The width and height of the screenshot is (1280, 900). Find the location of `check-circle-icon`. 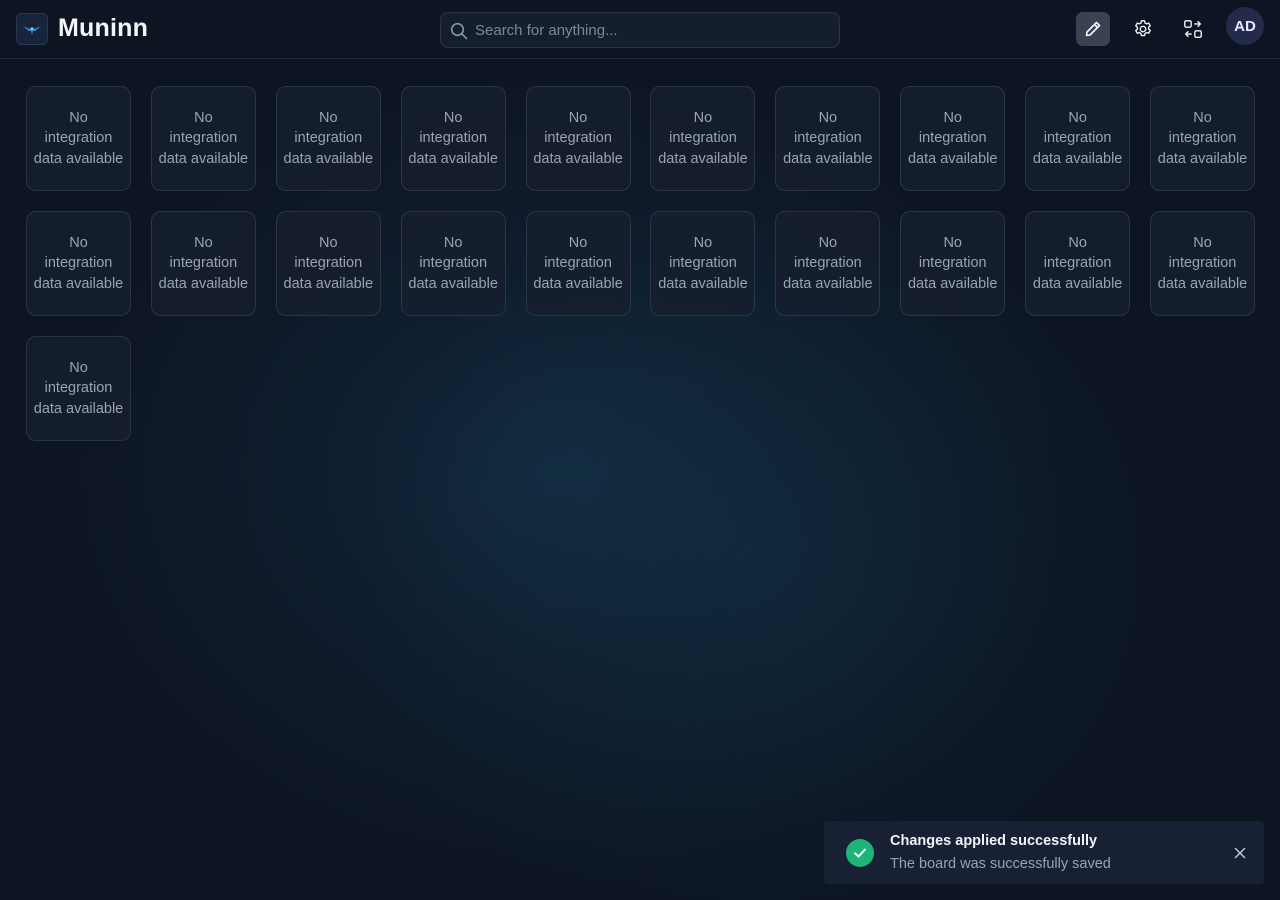

check-circle-icon is located at coordinates (860, 853).